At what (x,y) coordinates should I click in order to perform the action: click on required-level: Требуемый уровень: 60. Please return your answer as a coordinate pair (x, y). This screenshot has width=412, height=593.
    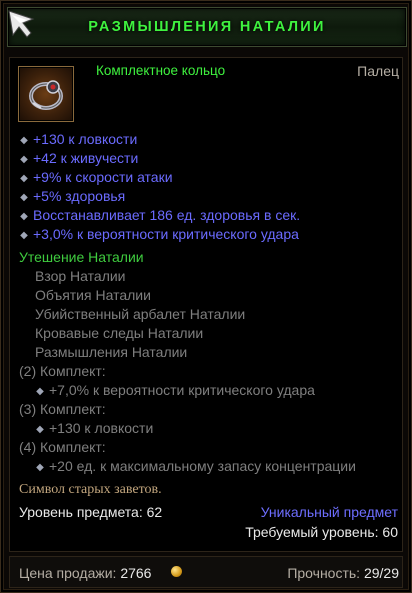
    Looking at the image, I should click on (321, 532).